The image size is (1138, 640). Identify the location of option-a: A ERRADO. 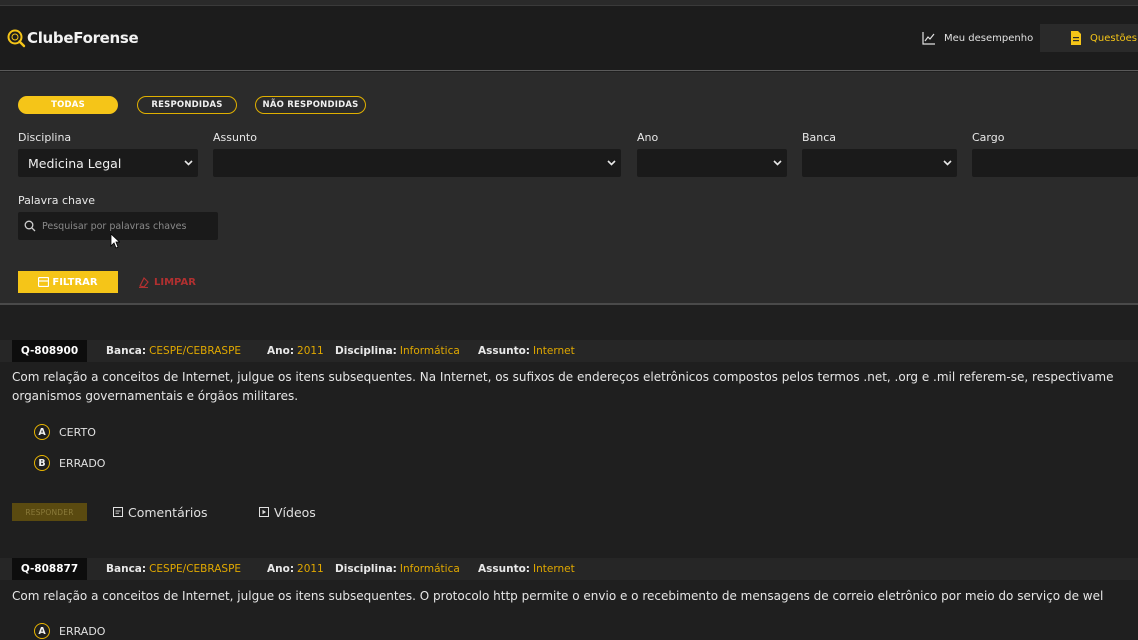
(69, 631).